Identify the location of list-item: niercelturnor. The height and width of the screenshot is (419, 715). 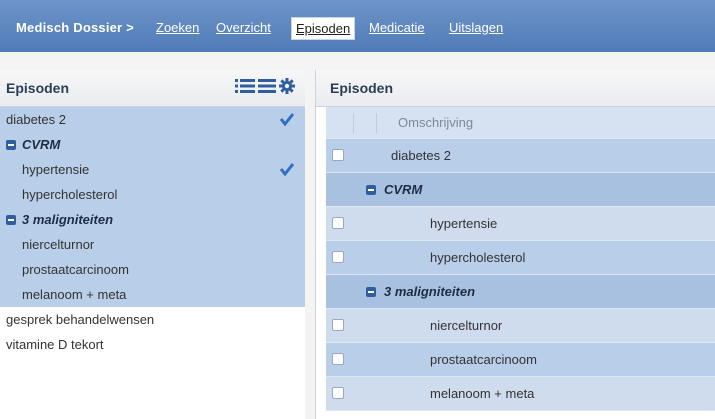
(152, 244).